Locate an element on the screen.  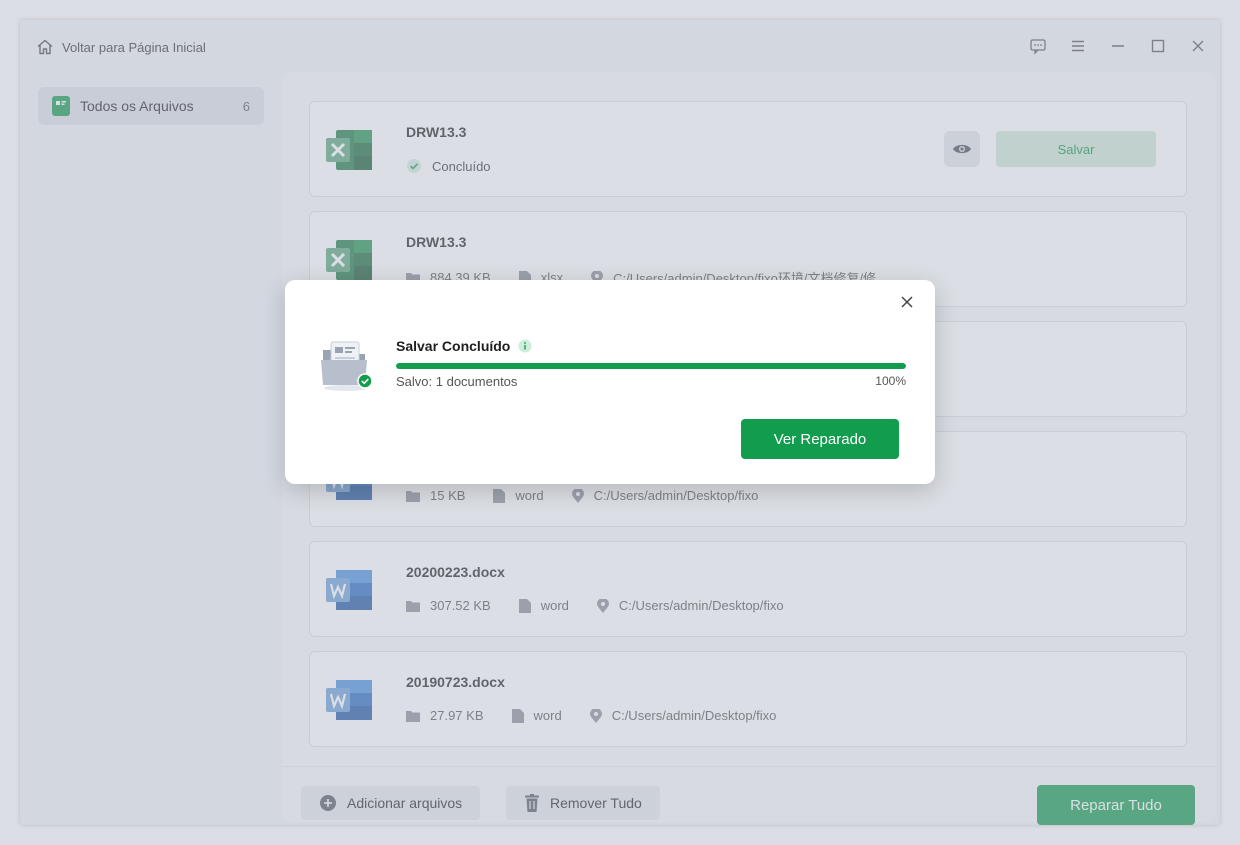
save-progress-bar is located at coordinates (651, 366).